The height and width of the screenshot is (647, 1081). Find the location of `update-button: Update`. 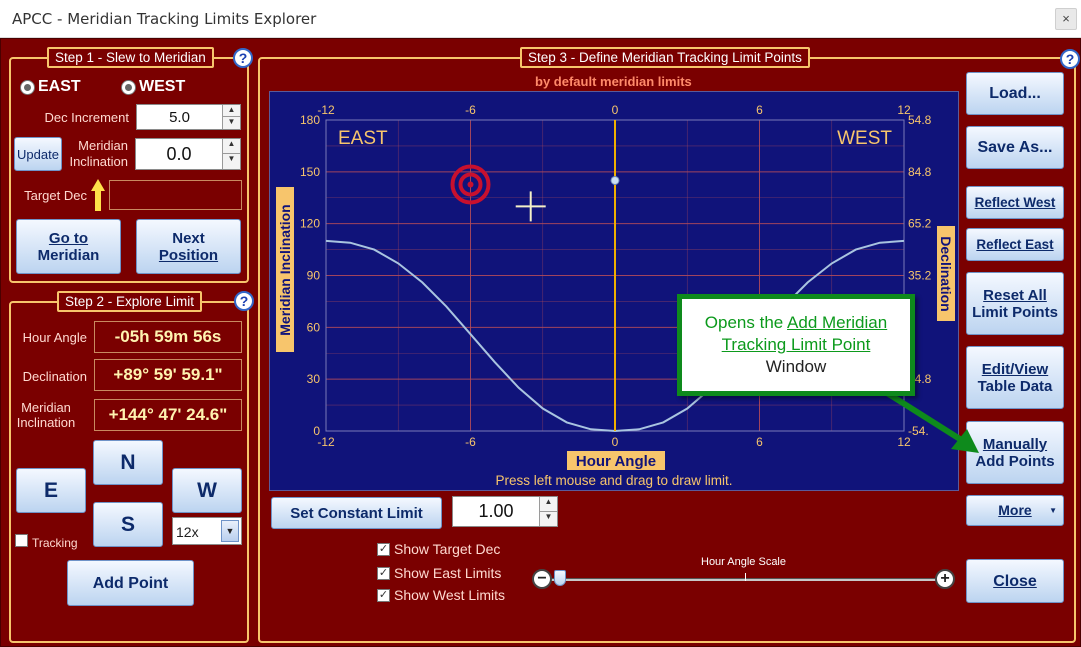

update-button: Update is located at coordinates (38, 154).